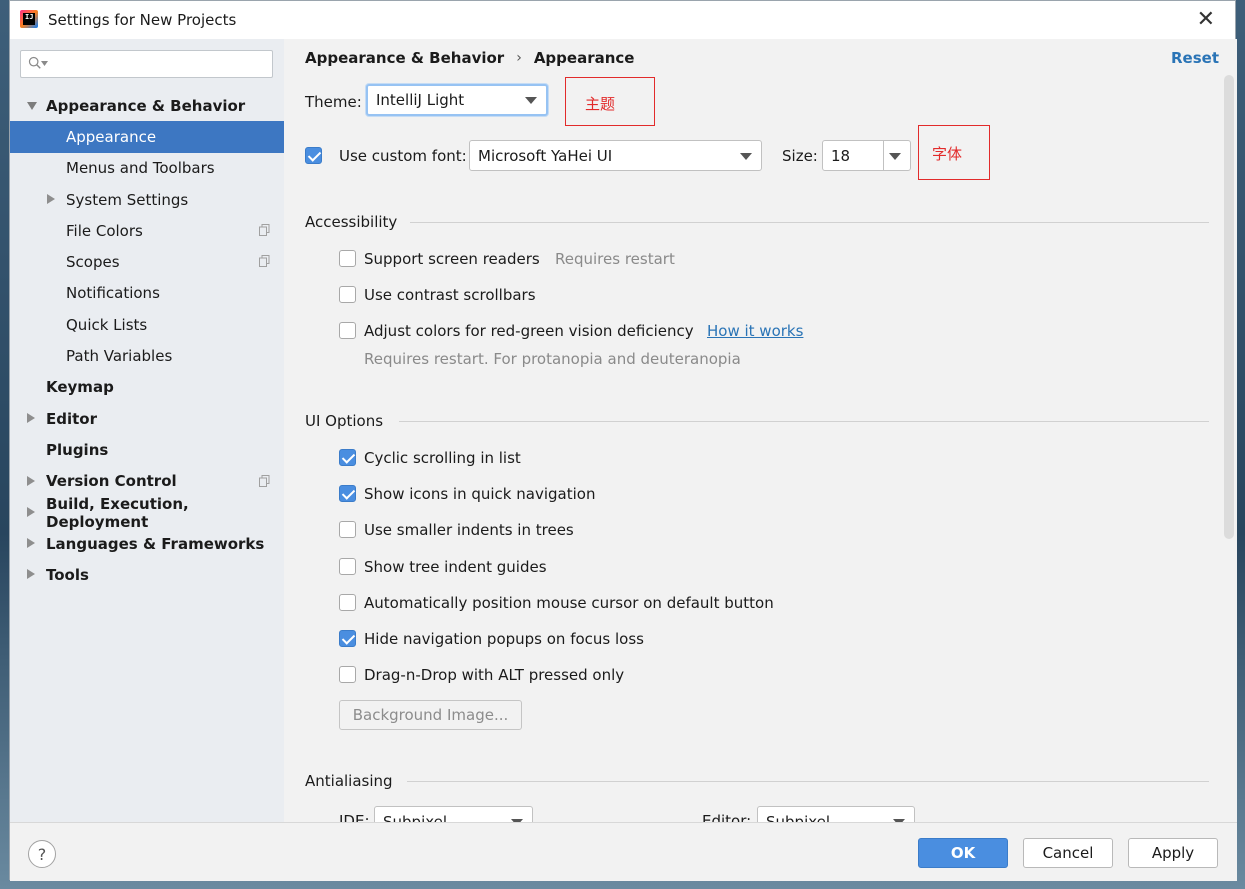 The width and height of the screenshot is (1245, 889). I want to click on breadcrumb: Appearance & Behavior › Appearance, so click(469, 58).